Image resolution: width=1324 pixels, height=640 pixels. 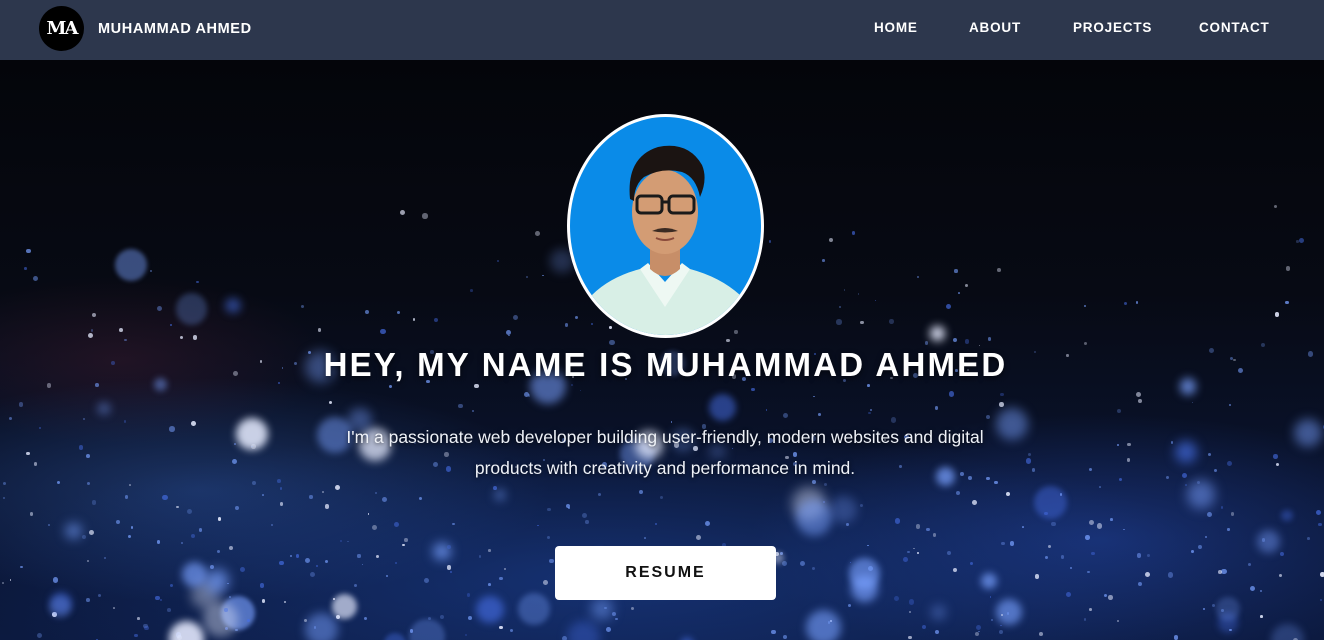 I want to click on resume-button: RESUME, so click(x=665, y=573).